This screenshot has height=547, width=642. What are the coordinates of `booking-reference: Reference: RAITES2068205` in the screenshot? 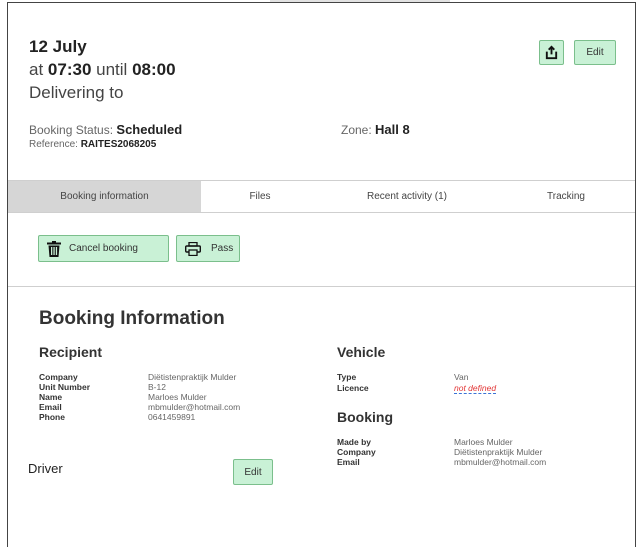 It's located at (92, 144).